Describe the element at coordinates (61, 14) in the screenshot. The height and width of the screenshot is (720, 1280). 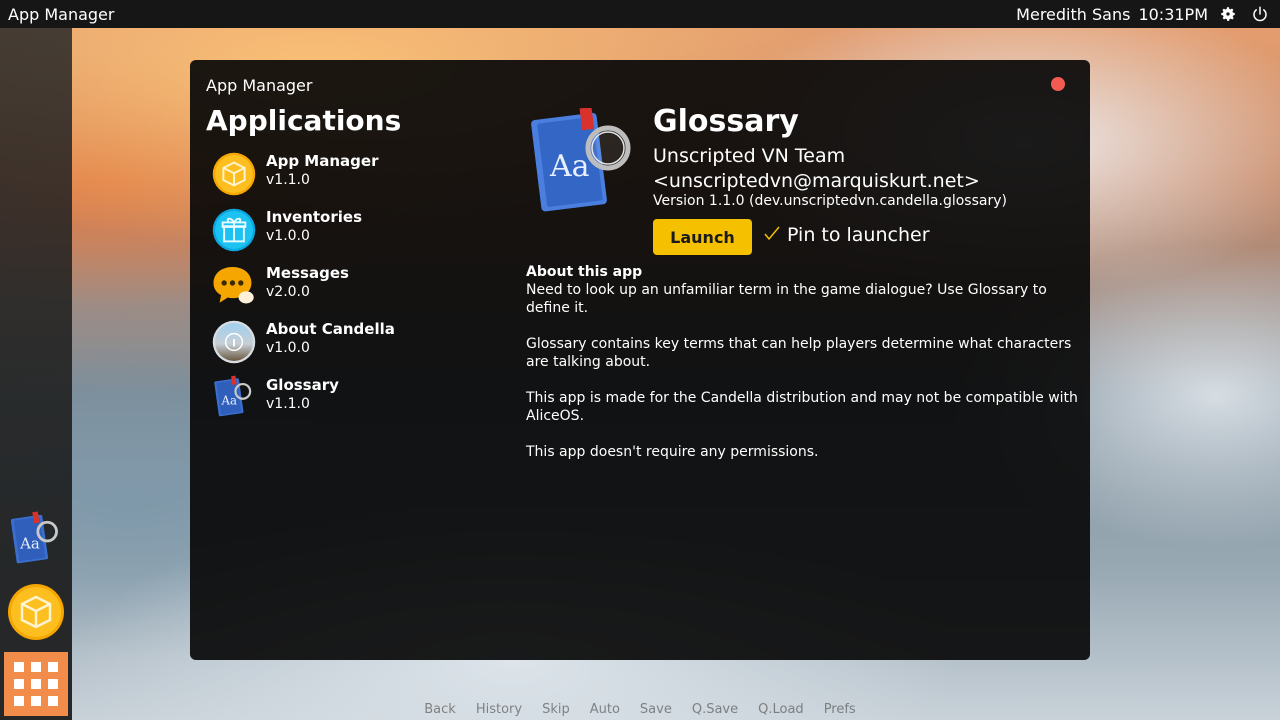
I see `active-app-title: App Manager` at that location.